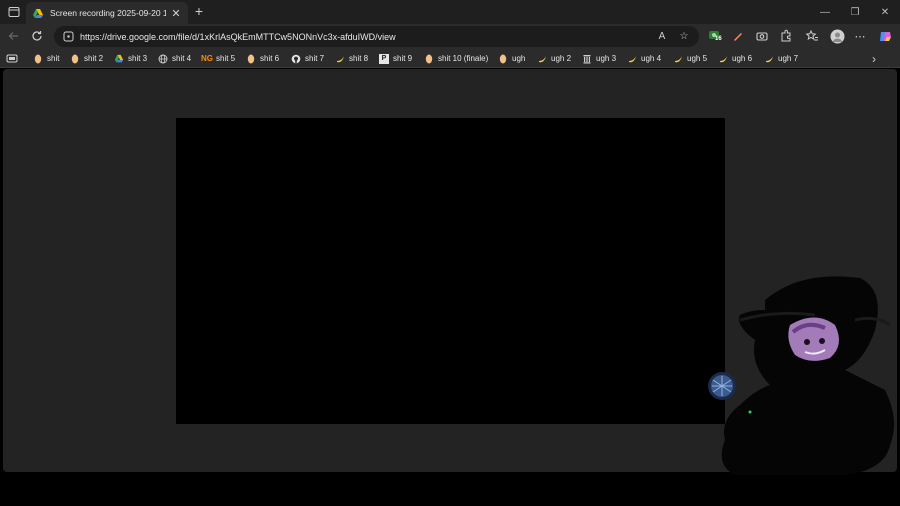 The width and height of the screenshot is (900, 506). What do you see at coordinates (684, 37) in the screenshot?
I see `favorite-star-icon: ☆` at bounding box center [684, 37].